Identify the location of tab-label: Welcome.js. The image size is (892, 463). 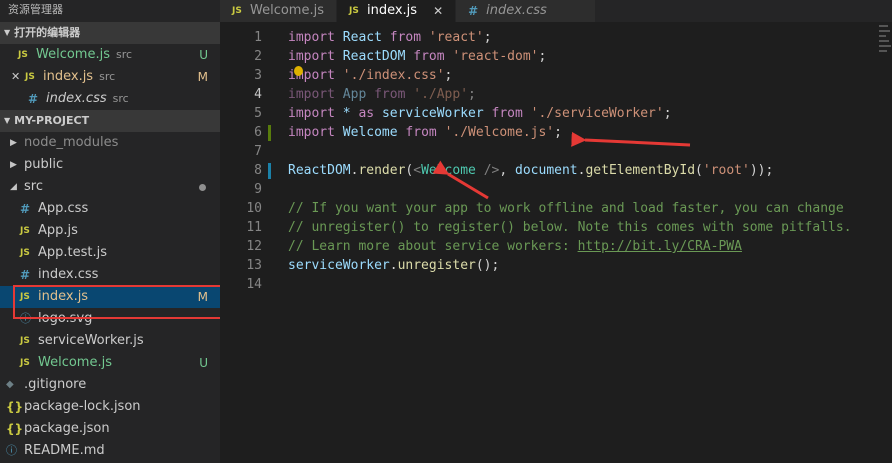
(287, 10).